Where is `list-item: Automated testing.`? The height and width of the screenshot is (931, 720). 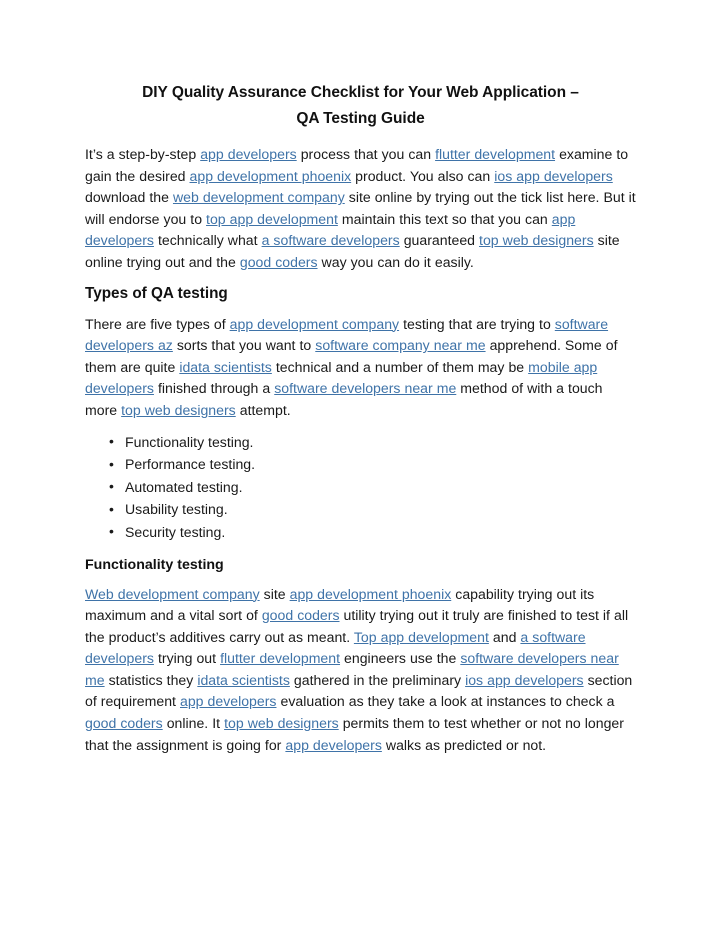 list-item: Automated testing. is located at coordinates (360, 487).